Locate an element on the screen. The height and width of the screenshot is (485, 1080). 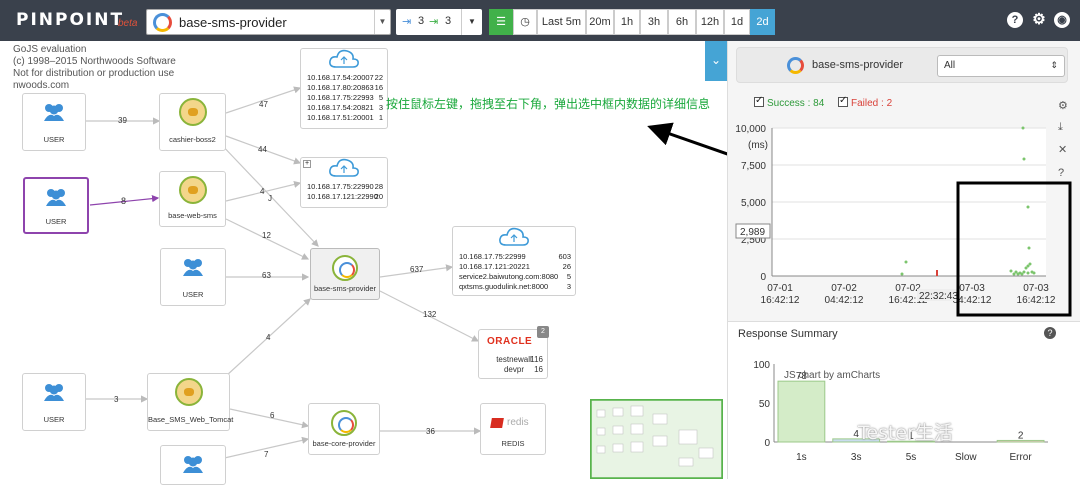
app-node-base-sms-web-tomcat: Base_SMS_Web_Tomcat is located at coordinates (190, 402).